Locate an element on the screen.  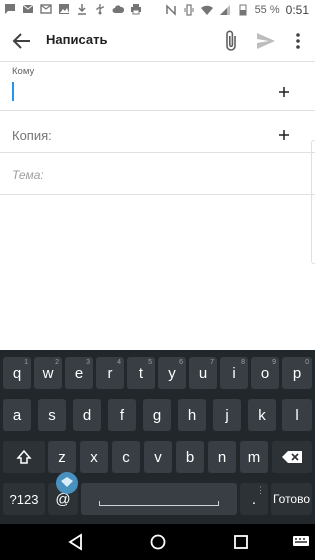
key-v: v is located at coordinates (158, 457).